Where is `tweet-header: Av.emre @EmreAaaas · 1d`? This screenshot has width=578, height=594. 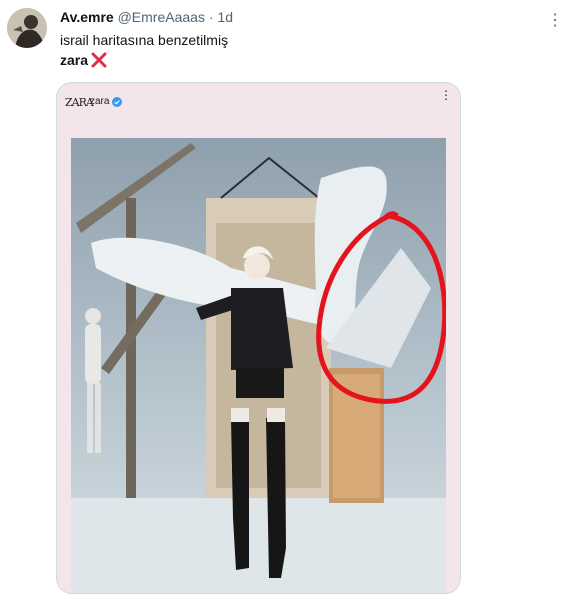 tweet-header: Av.emre @EmreAaaas · 1d is located at coordinates (146, 17).